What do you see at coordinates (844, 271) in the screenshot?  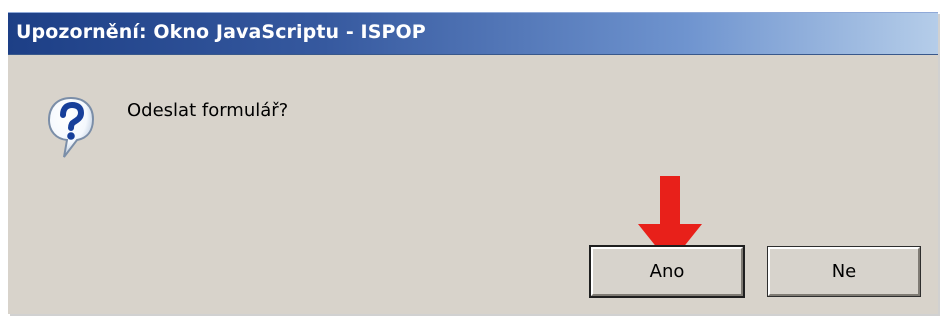 I see `no-button: Ne` at bounding box center [844, 271].